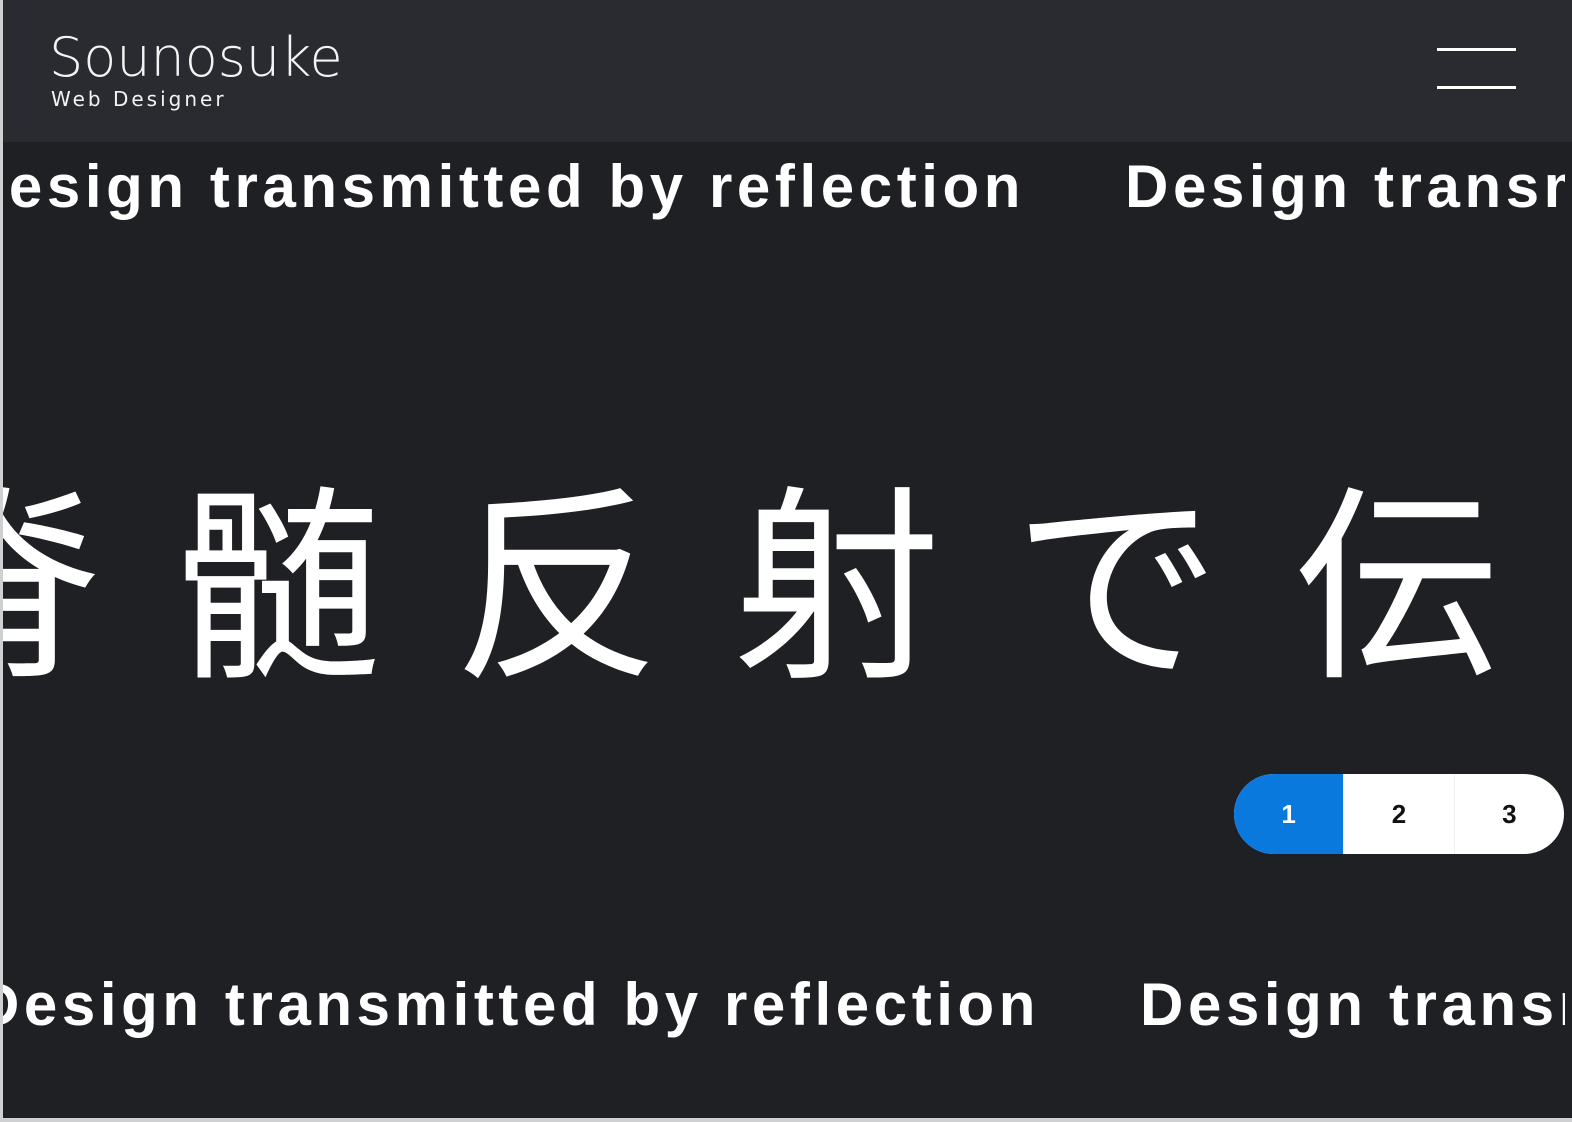 The width and height of the screenshot is (1572, 1122). What do you see at coordinates (196, 57) in the screenshot?
I see `logo-name: Sounosuke` at bounding box center [196, 57].